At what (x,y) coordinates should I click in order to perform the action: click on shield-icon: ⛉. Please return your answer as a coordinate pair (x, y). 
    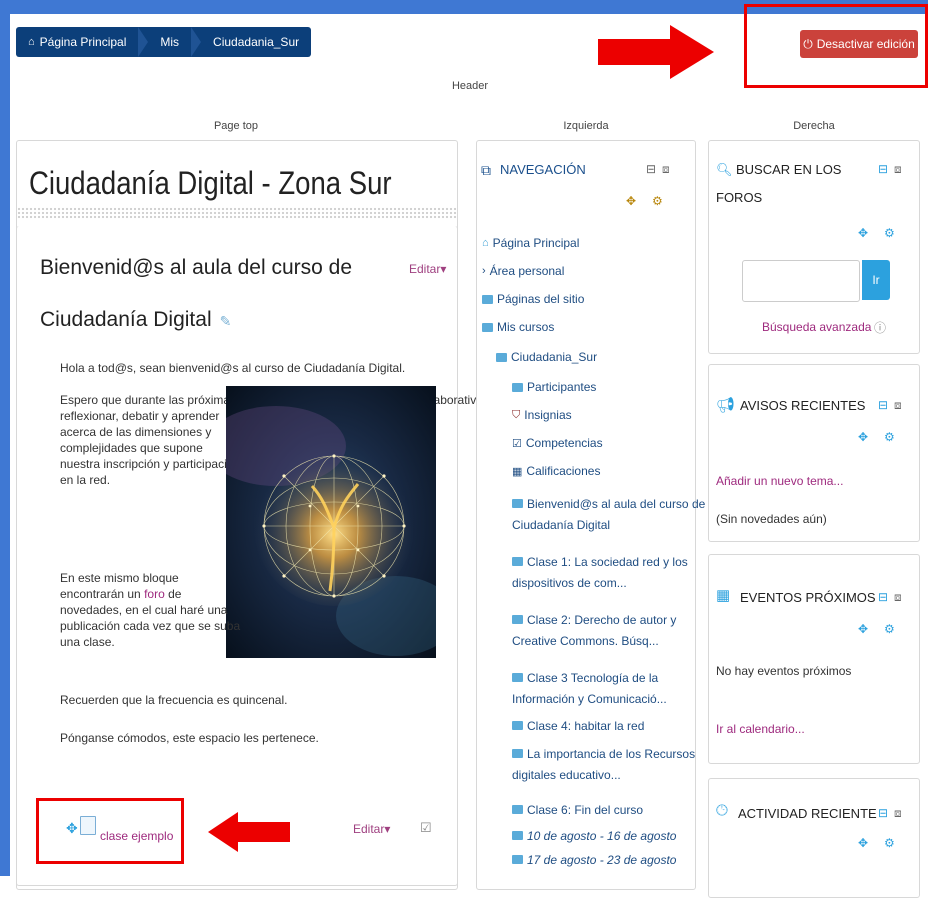
    Looking at the image, I should click on (516, 414).